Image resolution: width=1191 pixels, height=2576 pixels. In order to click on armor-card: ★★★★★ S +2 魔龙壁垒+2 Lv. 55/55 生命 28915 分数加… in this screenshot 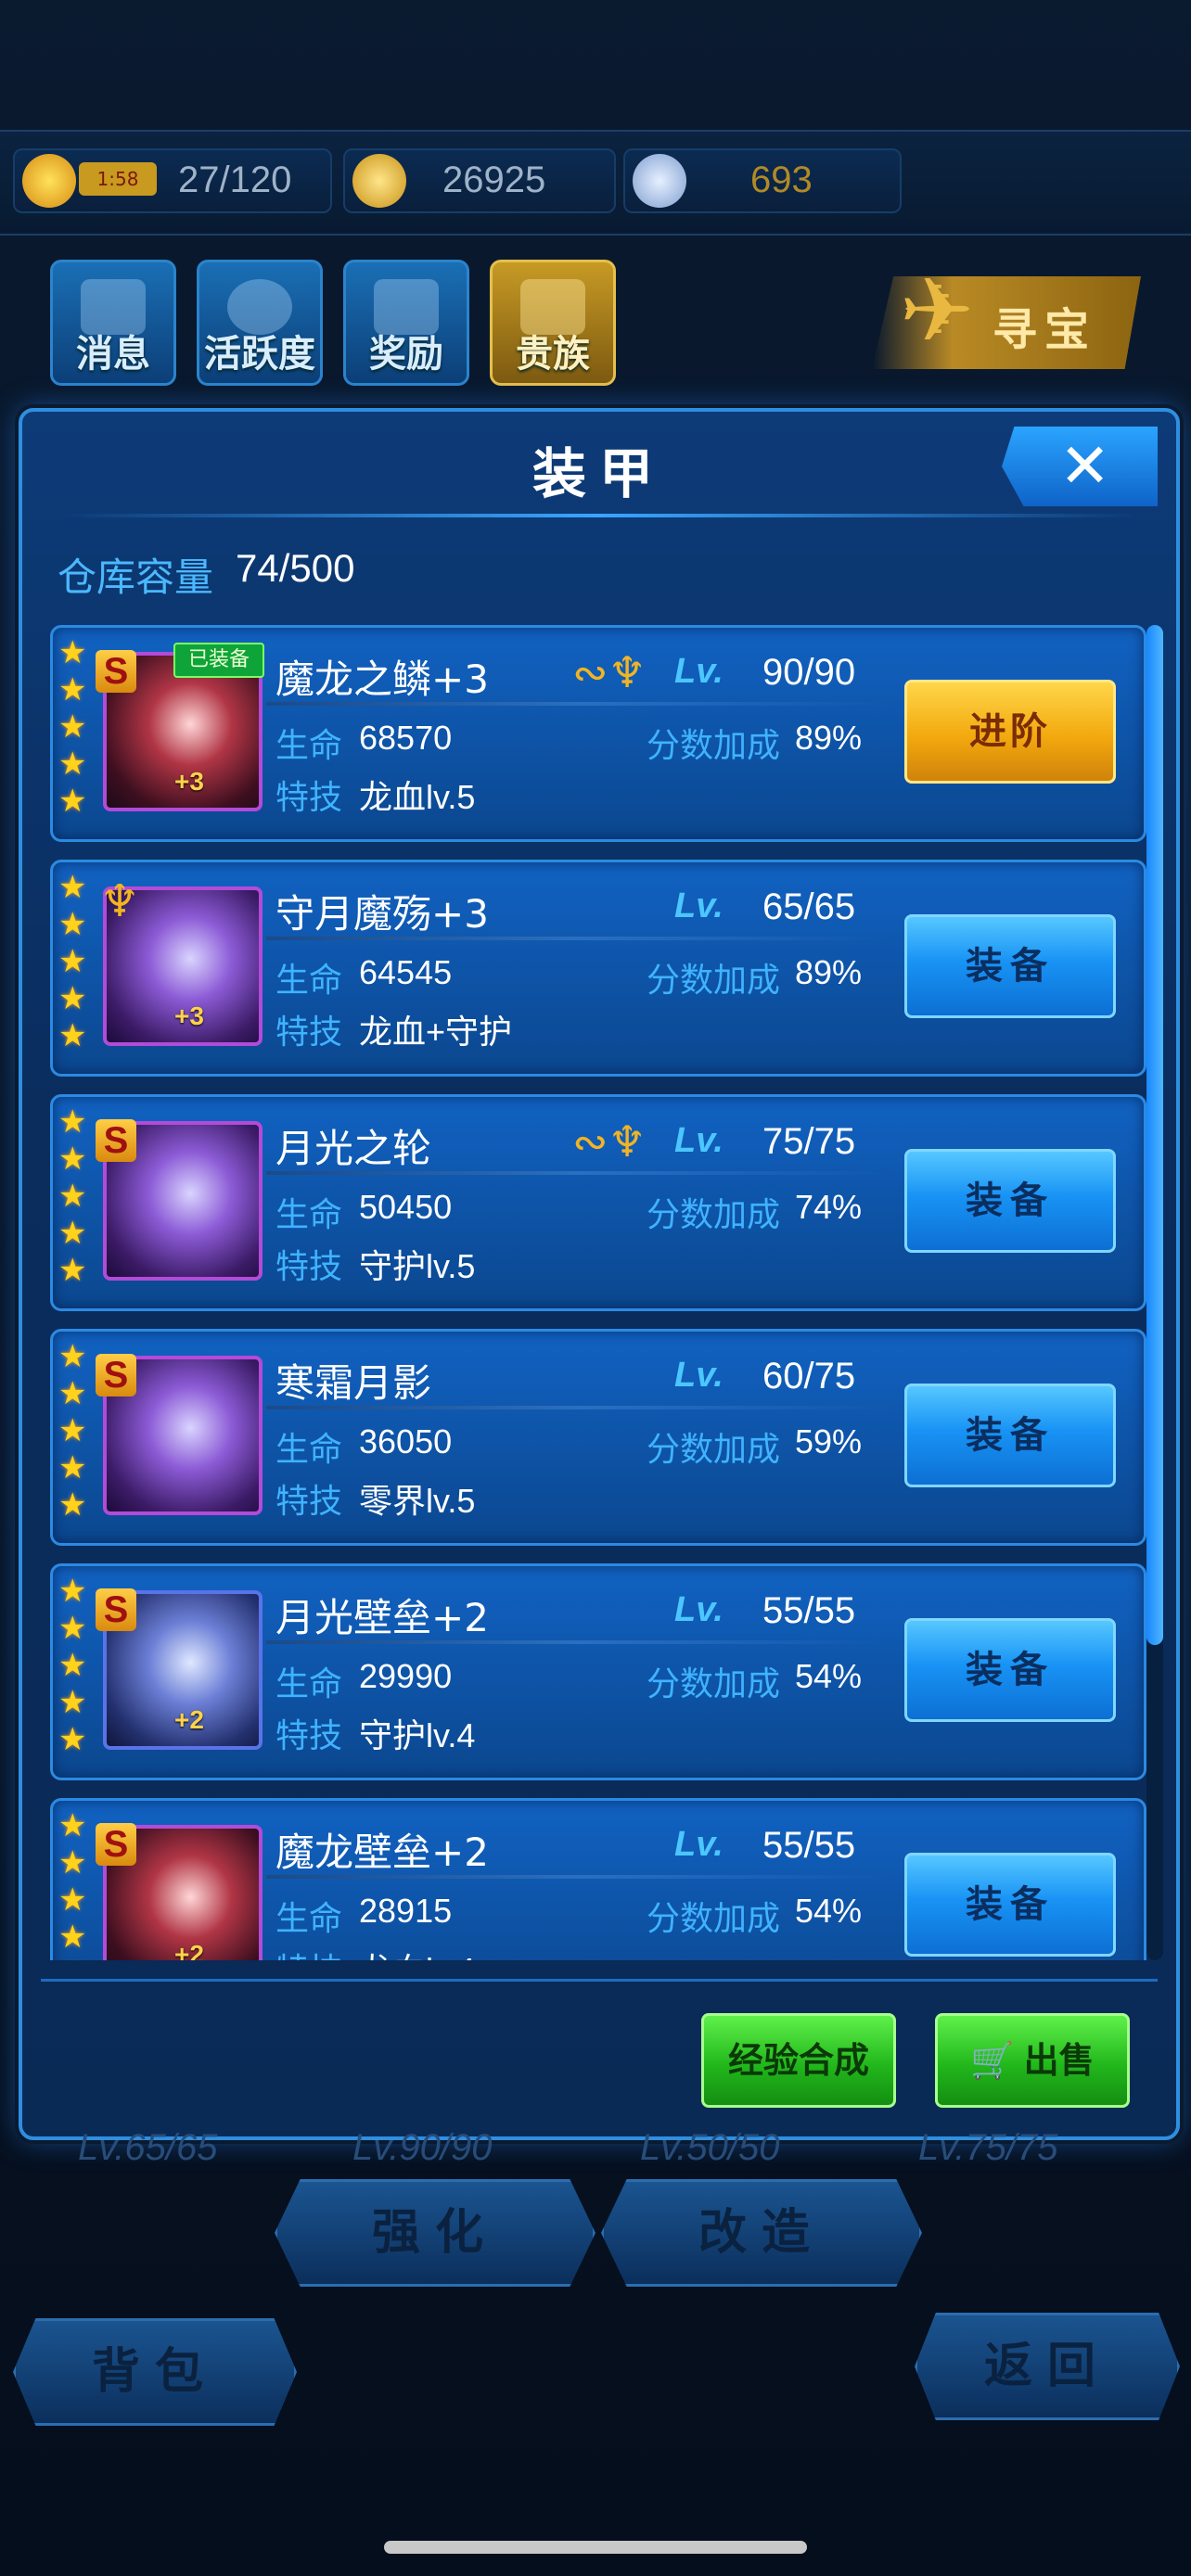, I will do `click(598, 1879)`.